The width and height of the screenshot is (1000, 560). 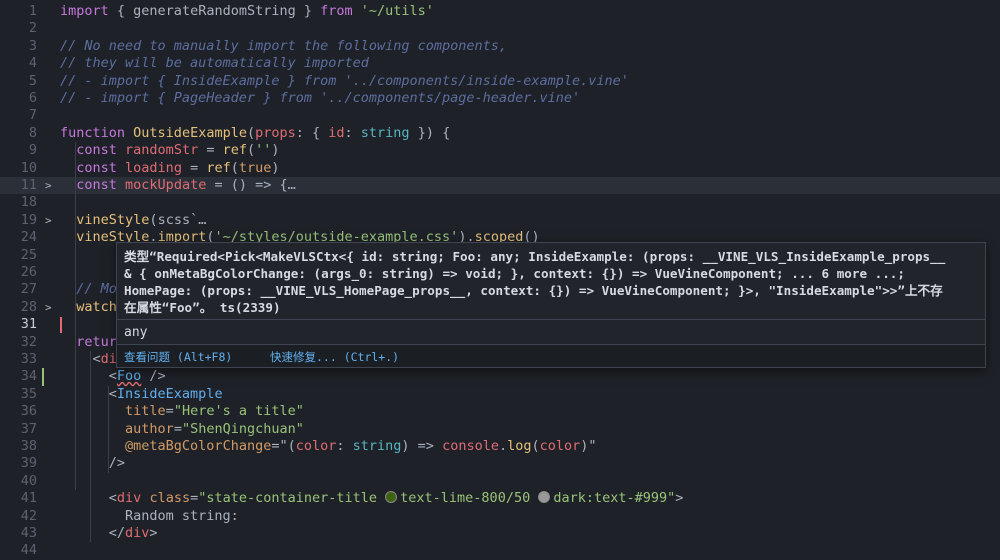 What do you see at coordinates (32, 11) in the screenshot?
I see `line-number: 1` at bounding box center [32, 11].